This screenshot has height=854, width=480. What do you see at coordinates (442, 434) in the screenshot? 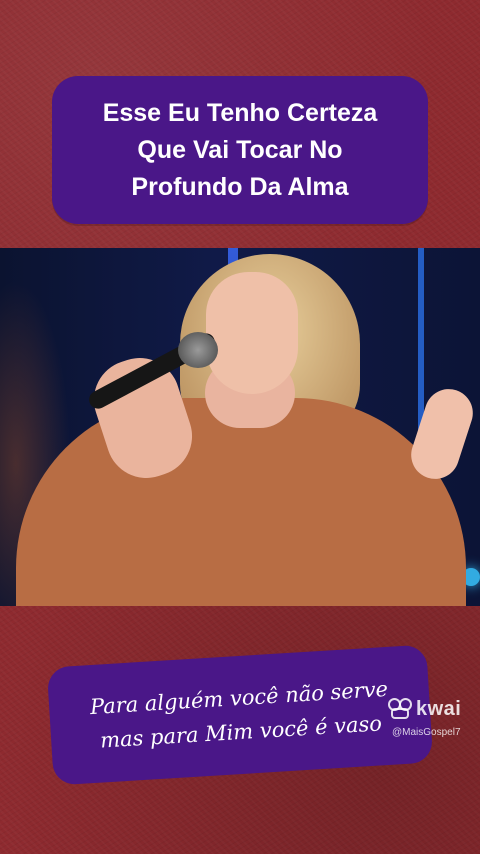
I see `singer-hand` at bounding box center [442, 434].